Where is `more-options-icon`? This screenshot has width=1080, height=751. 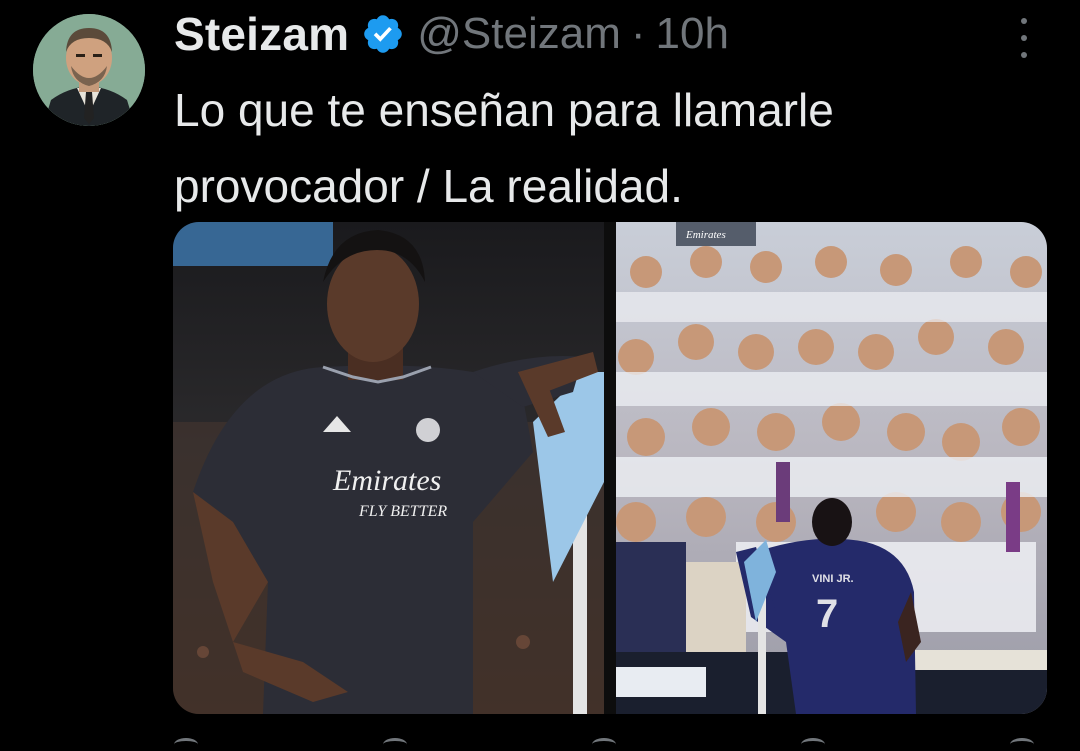
more-options-icon is located at coordinates (1024, 38).